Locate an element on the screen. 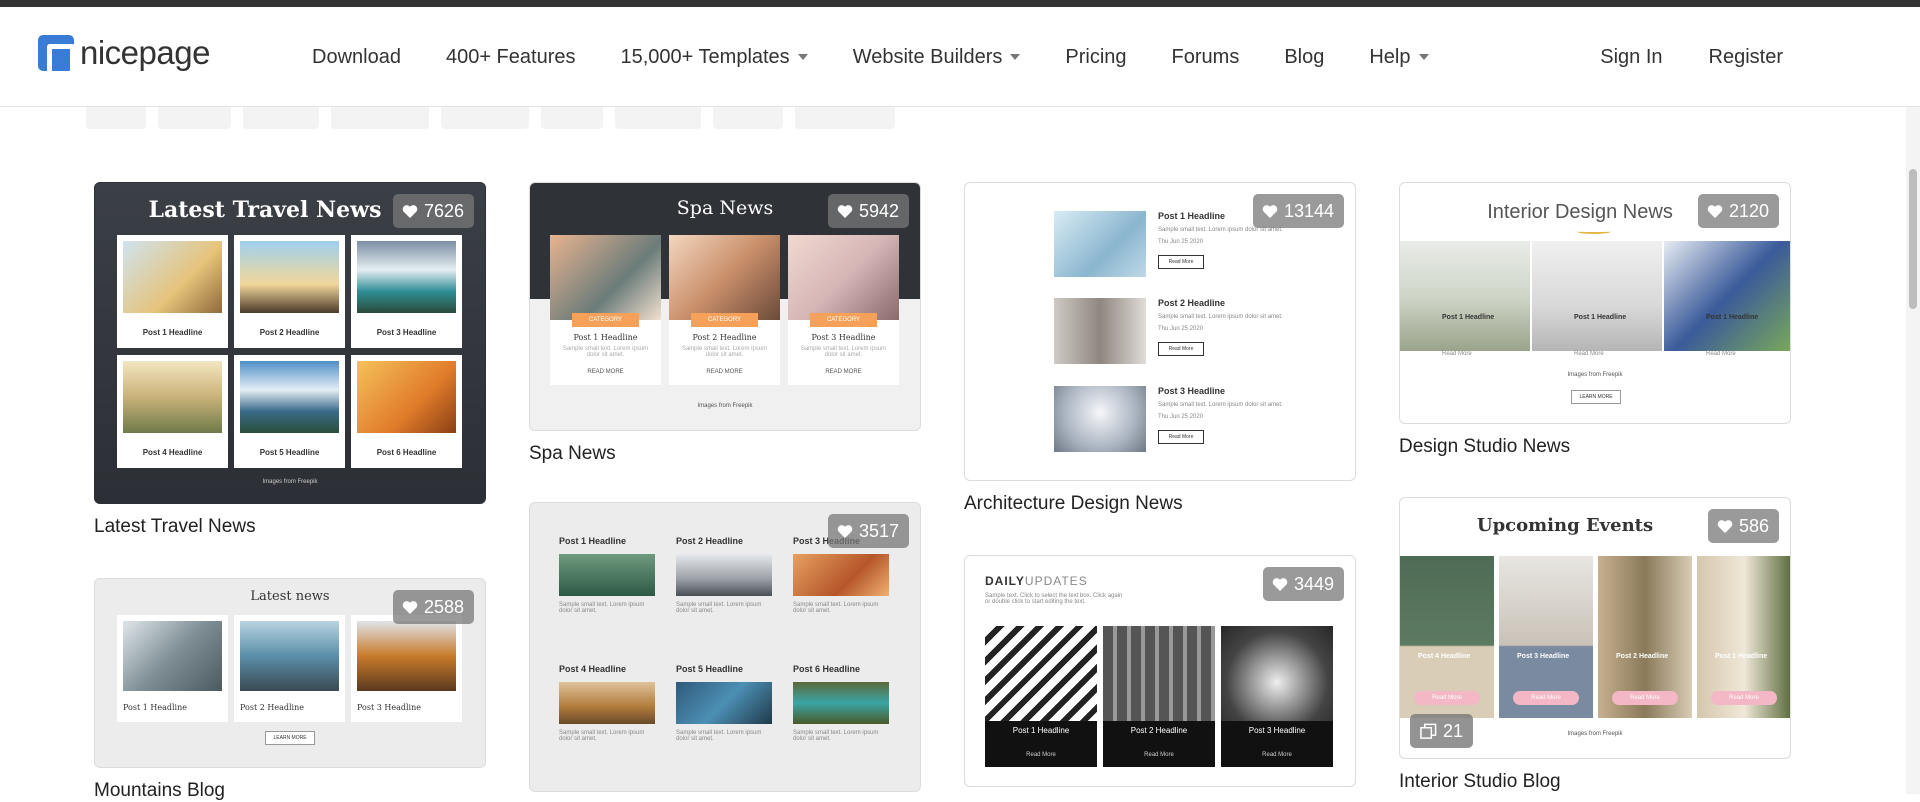  nav-pricing: Pricing is located at coordinates (1095, 57).